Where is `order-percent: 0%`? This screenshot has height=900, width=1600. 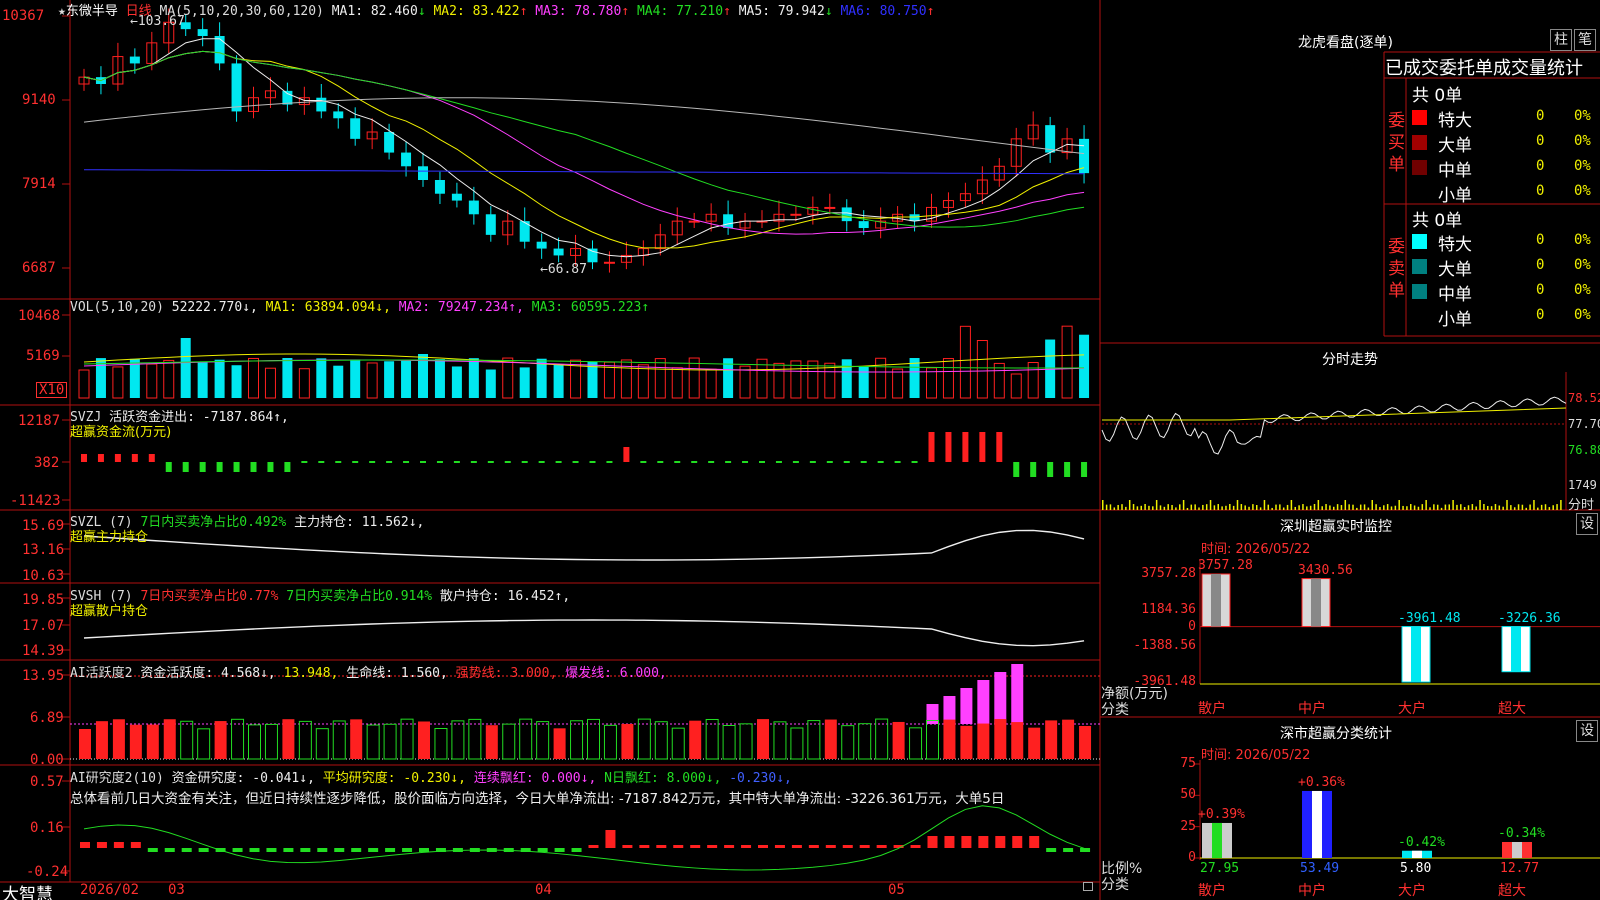
order-percent: 0% is located at coordinates (1582, 315).